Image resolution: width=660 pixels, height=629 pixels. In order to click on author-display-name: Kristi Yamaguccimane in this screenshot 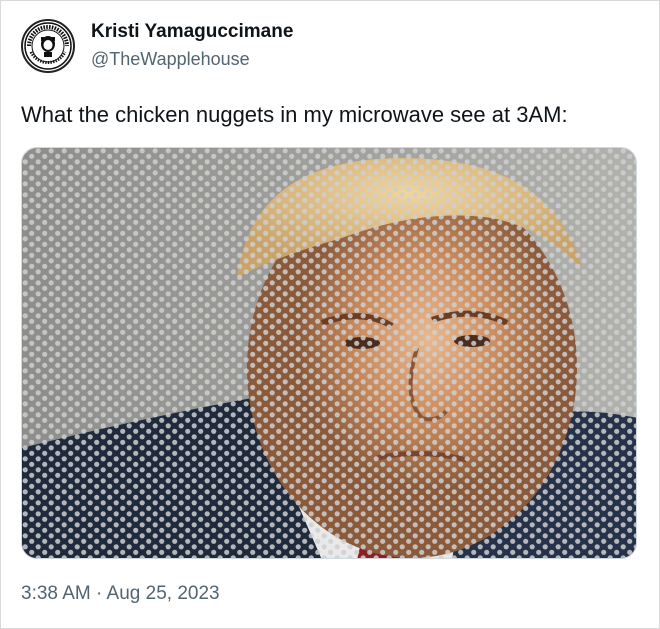, I will do `click(192, 32)`.